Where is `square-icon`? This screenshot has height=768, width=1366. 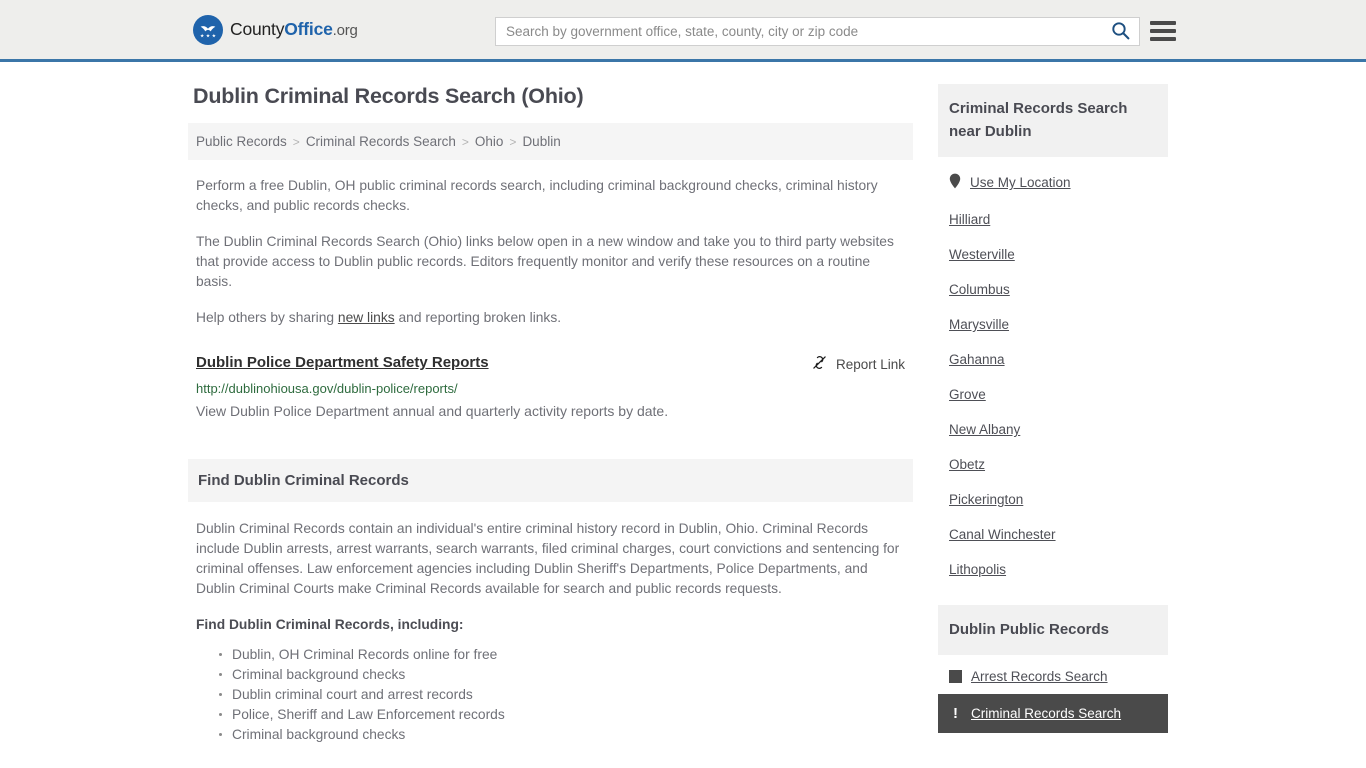
square-icon is located at coordinates (955, 676).